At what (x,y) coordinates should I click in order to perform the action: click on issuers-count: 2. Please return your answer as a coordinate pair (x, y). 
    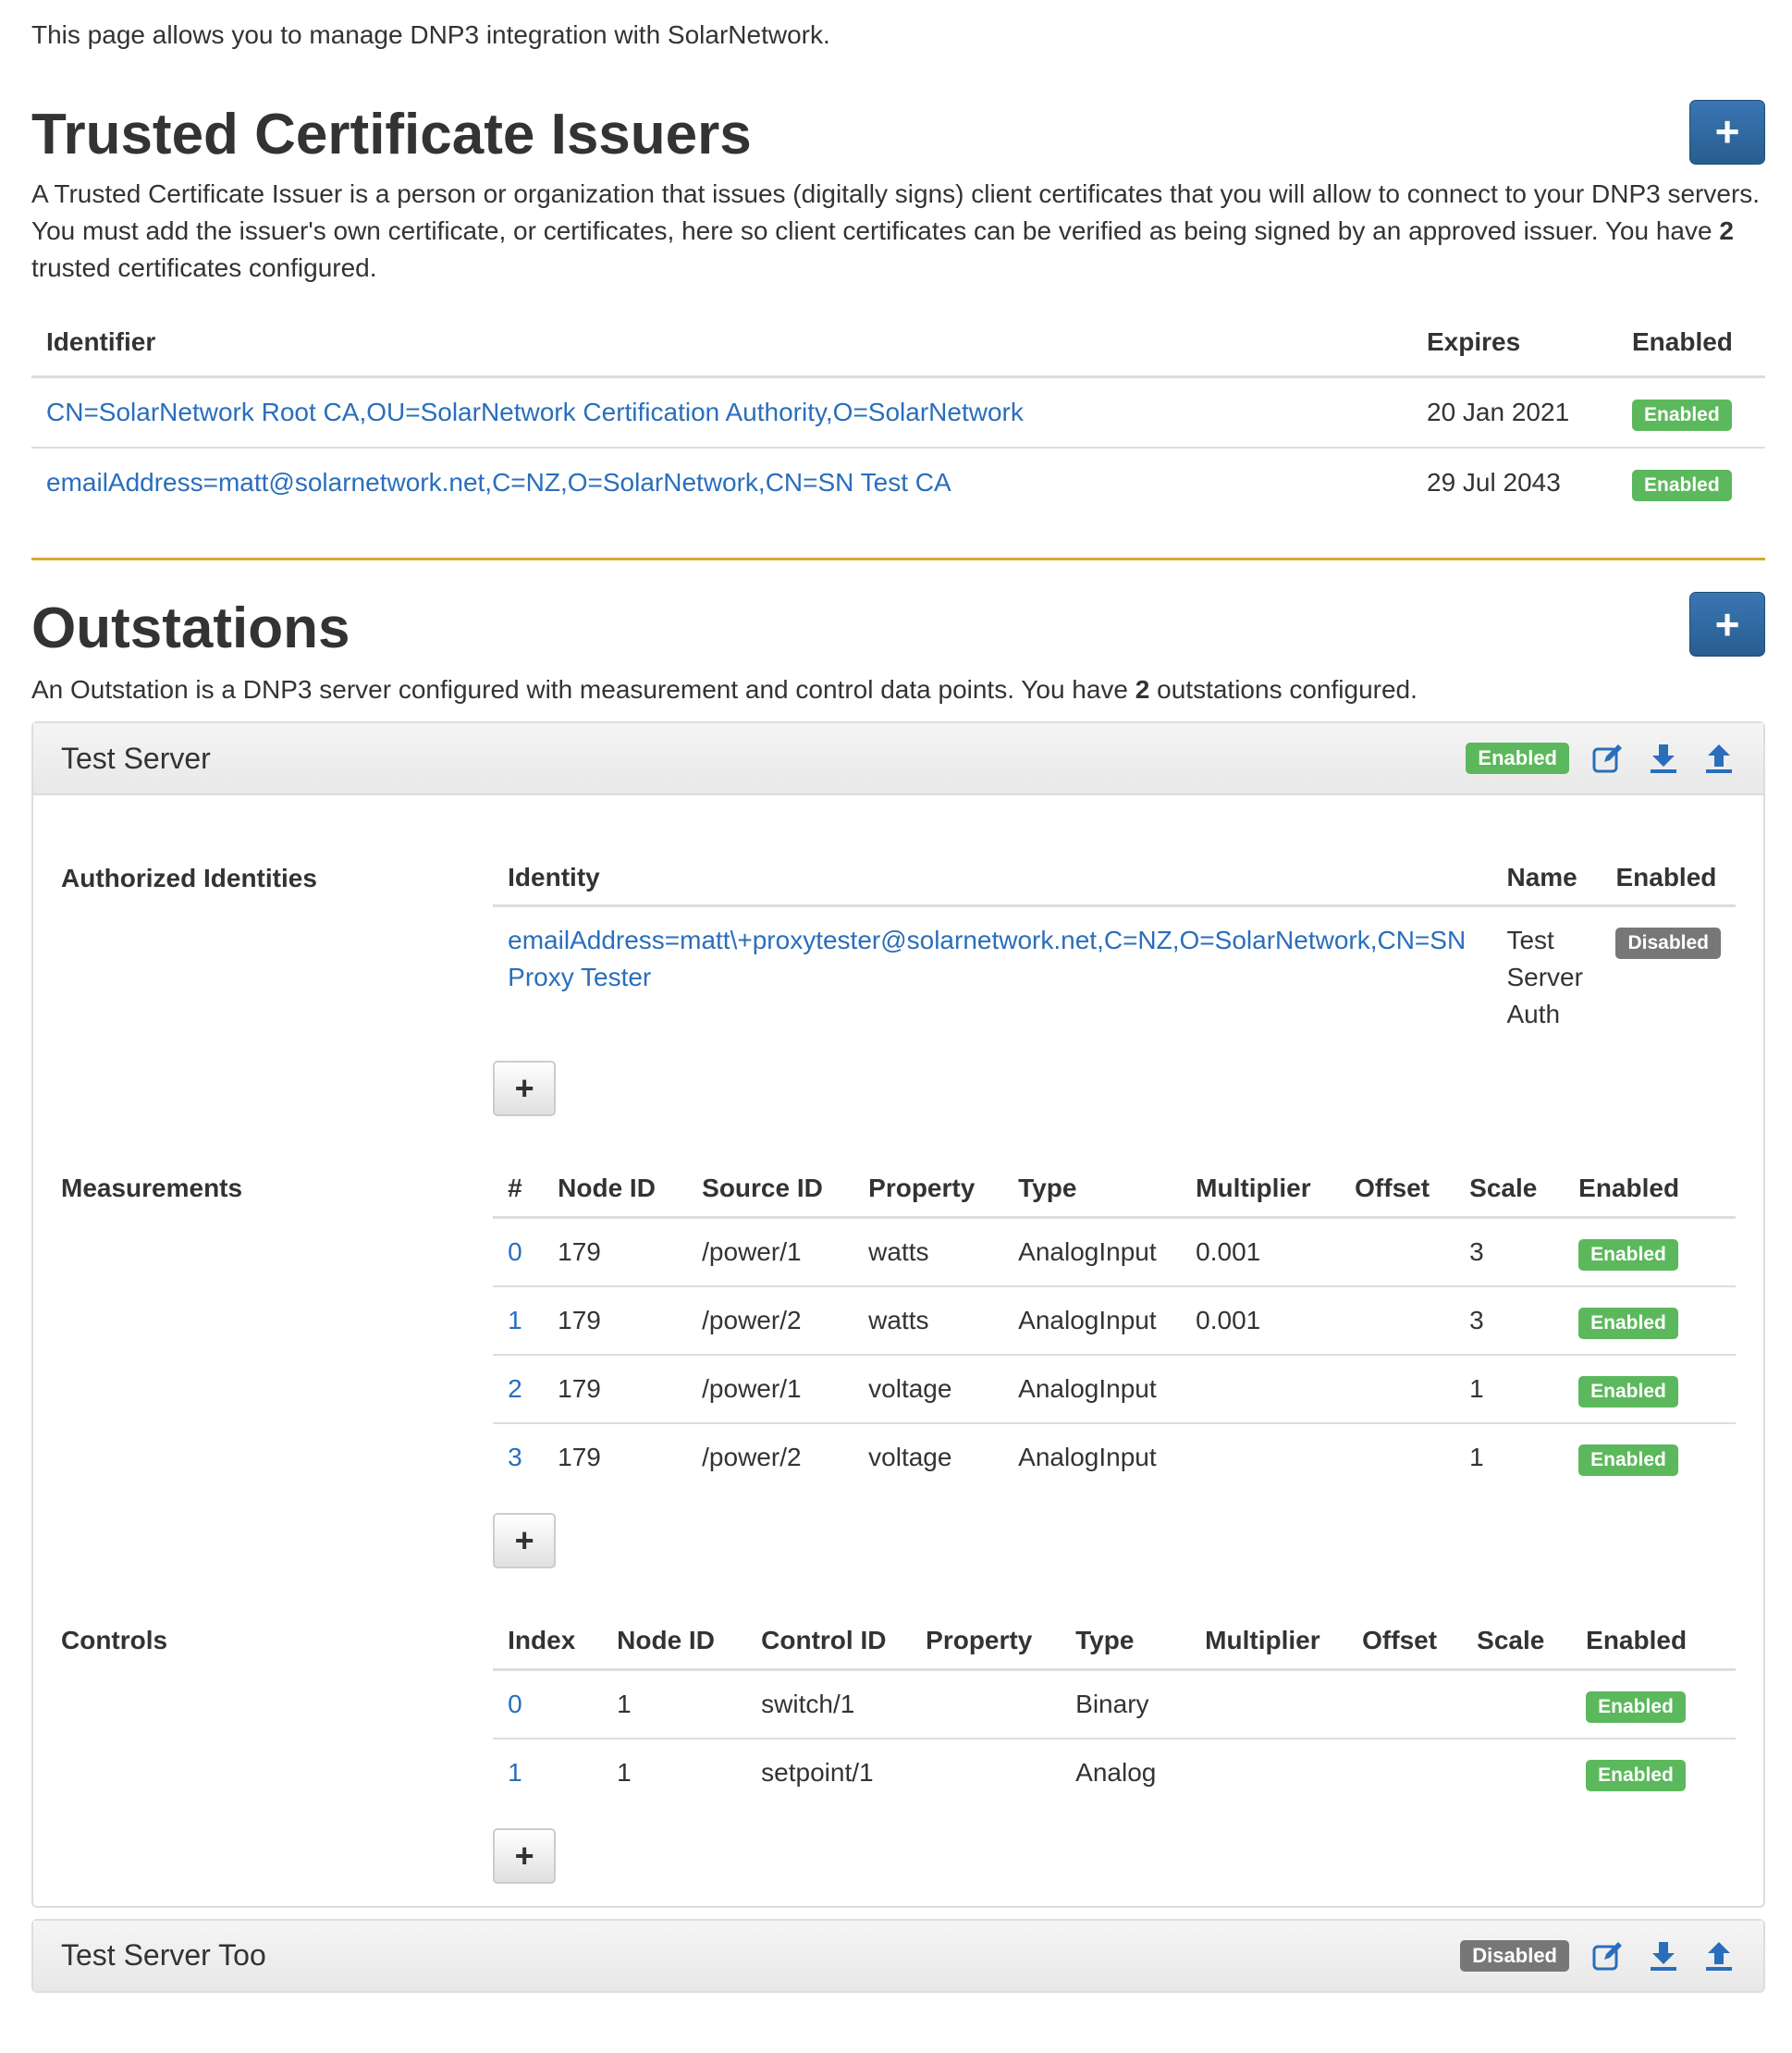
    Looking at the image, I should click on (1726, 231).